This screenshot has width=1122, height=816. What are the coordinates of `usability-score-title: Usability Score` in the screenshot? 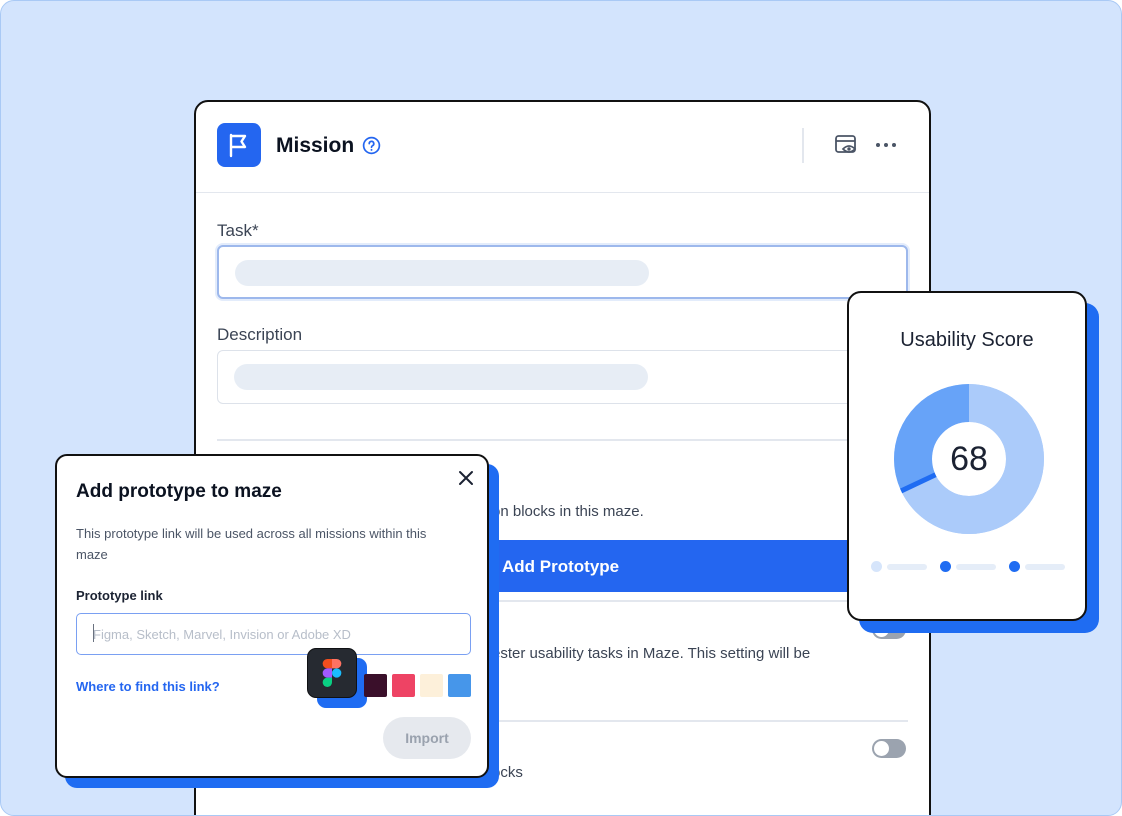 It's located at (967, 340).